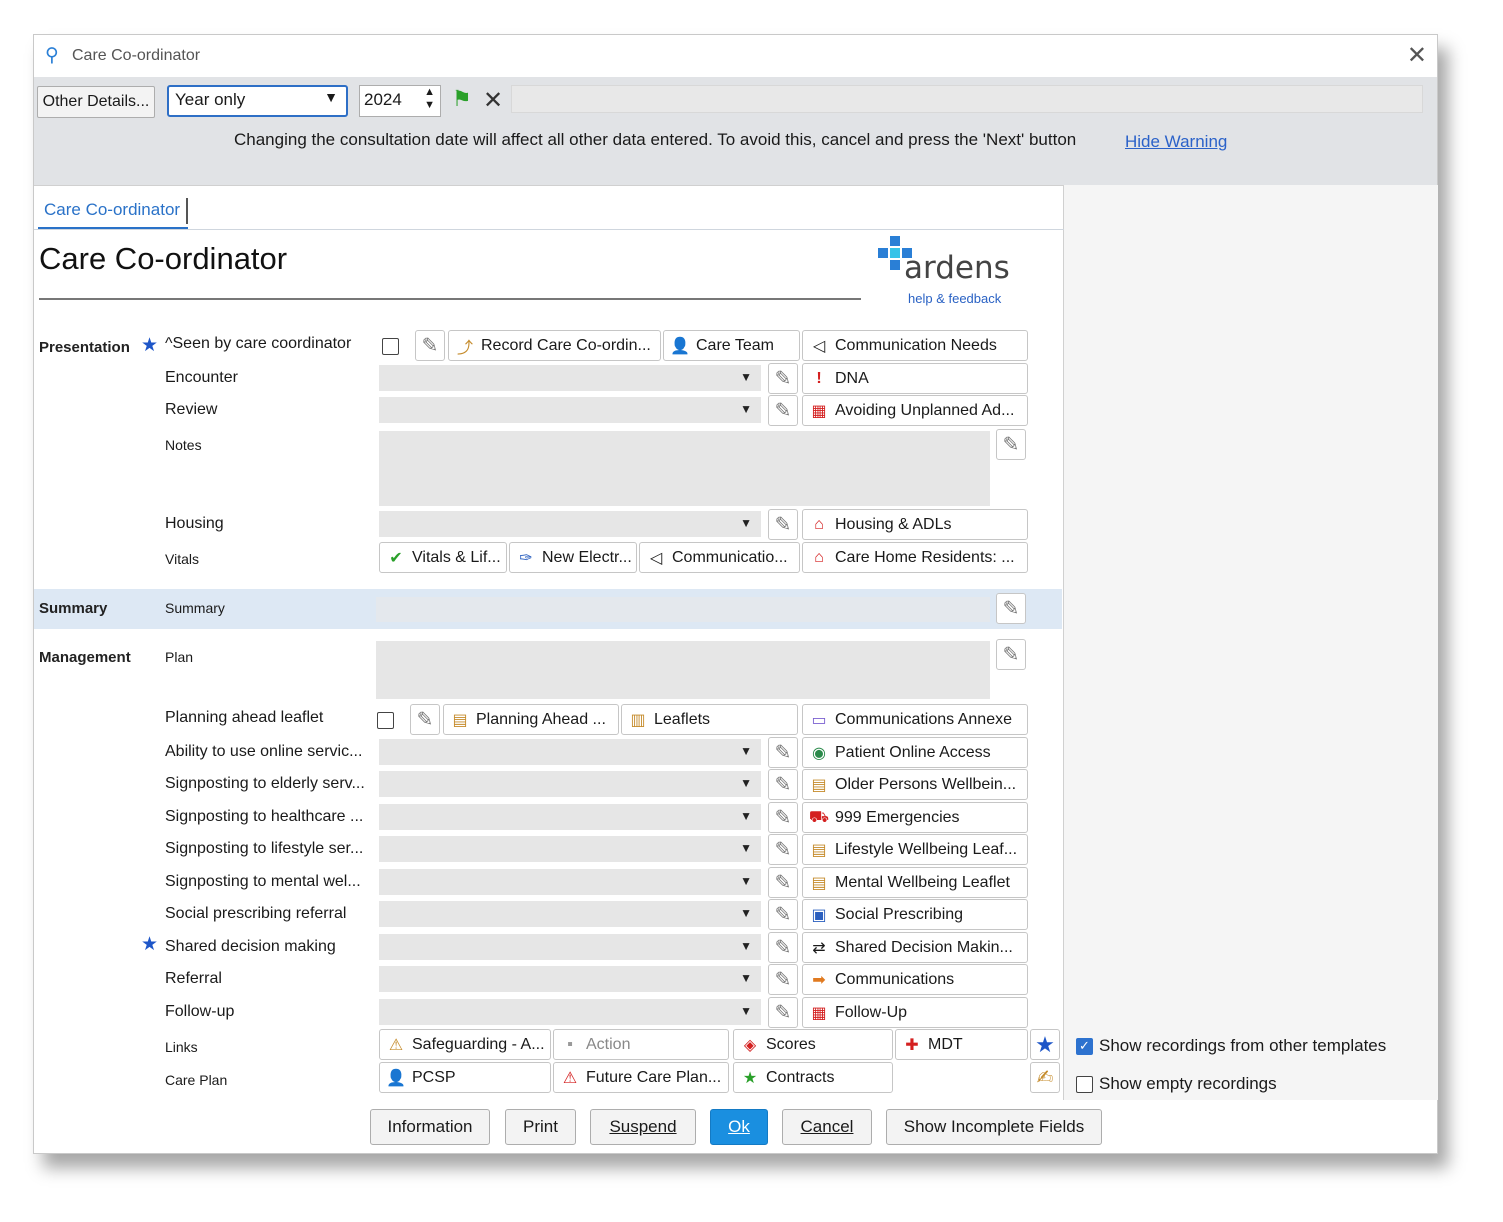  I want to click on ardens-logo: ardens help & feedback, so click(951, 274).